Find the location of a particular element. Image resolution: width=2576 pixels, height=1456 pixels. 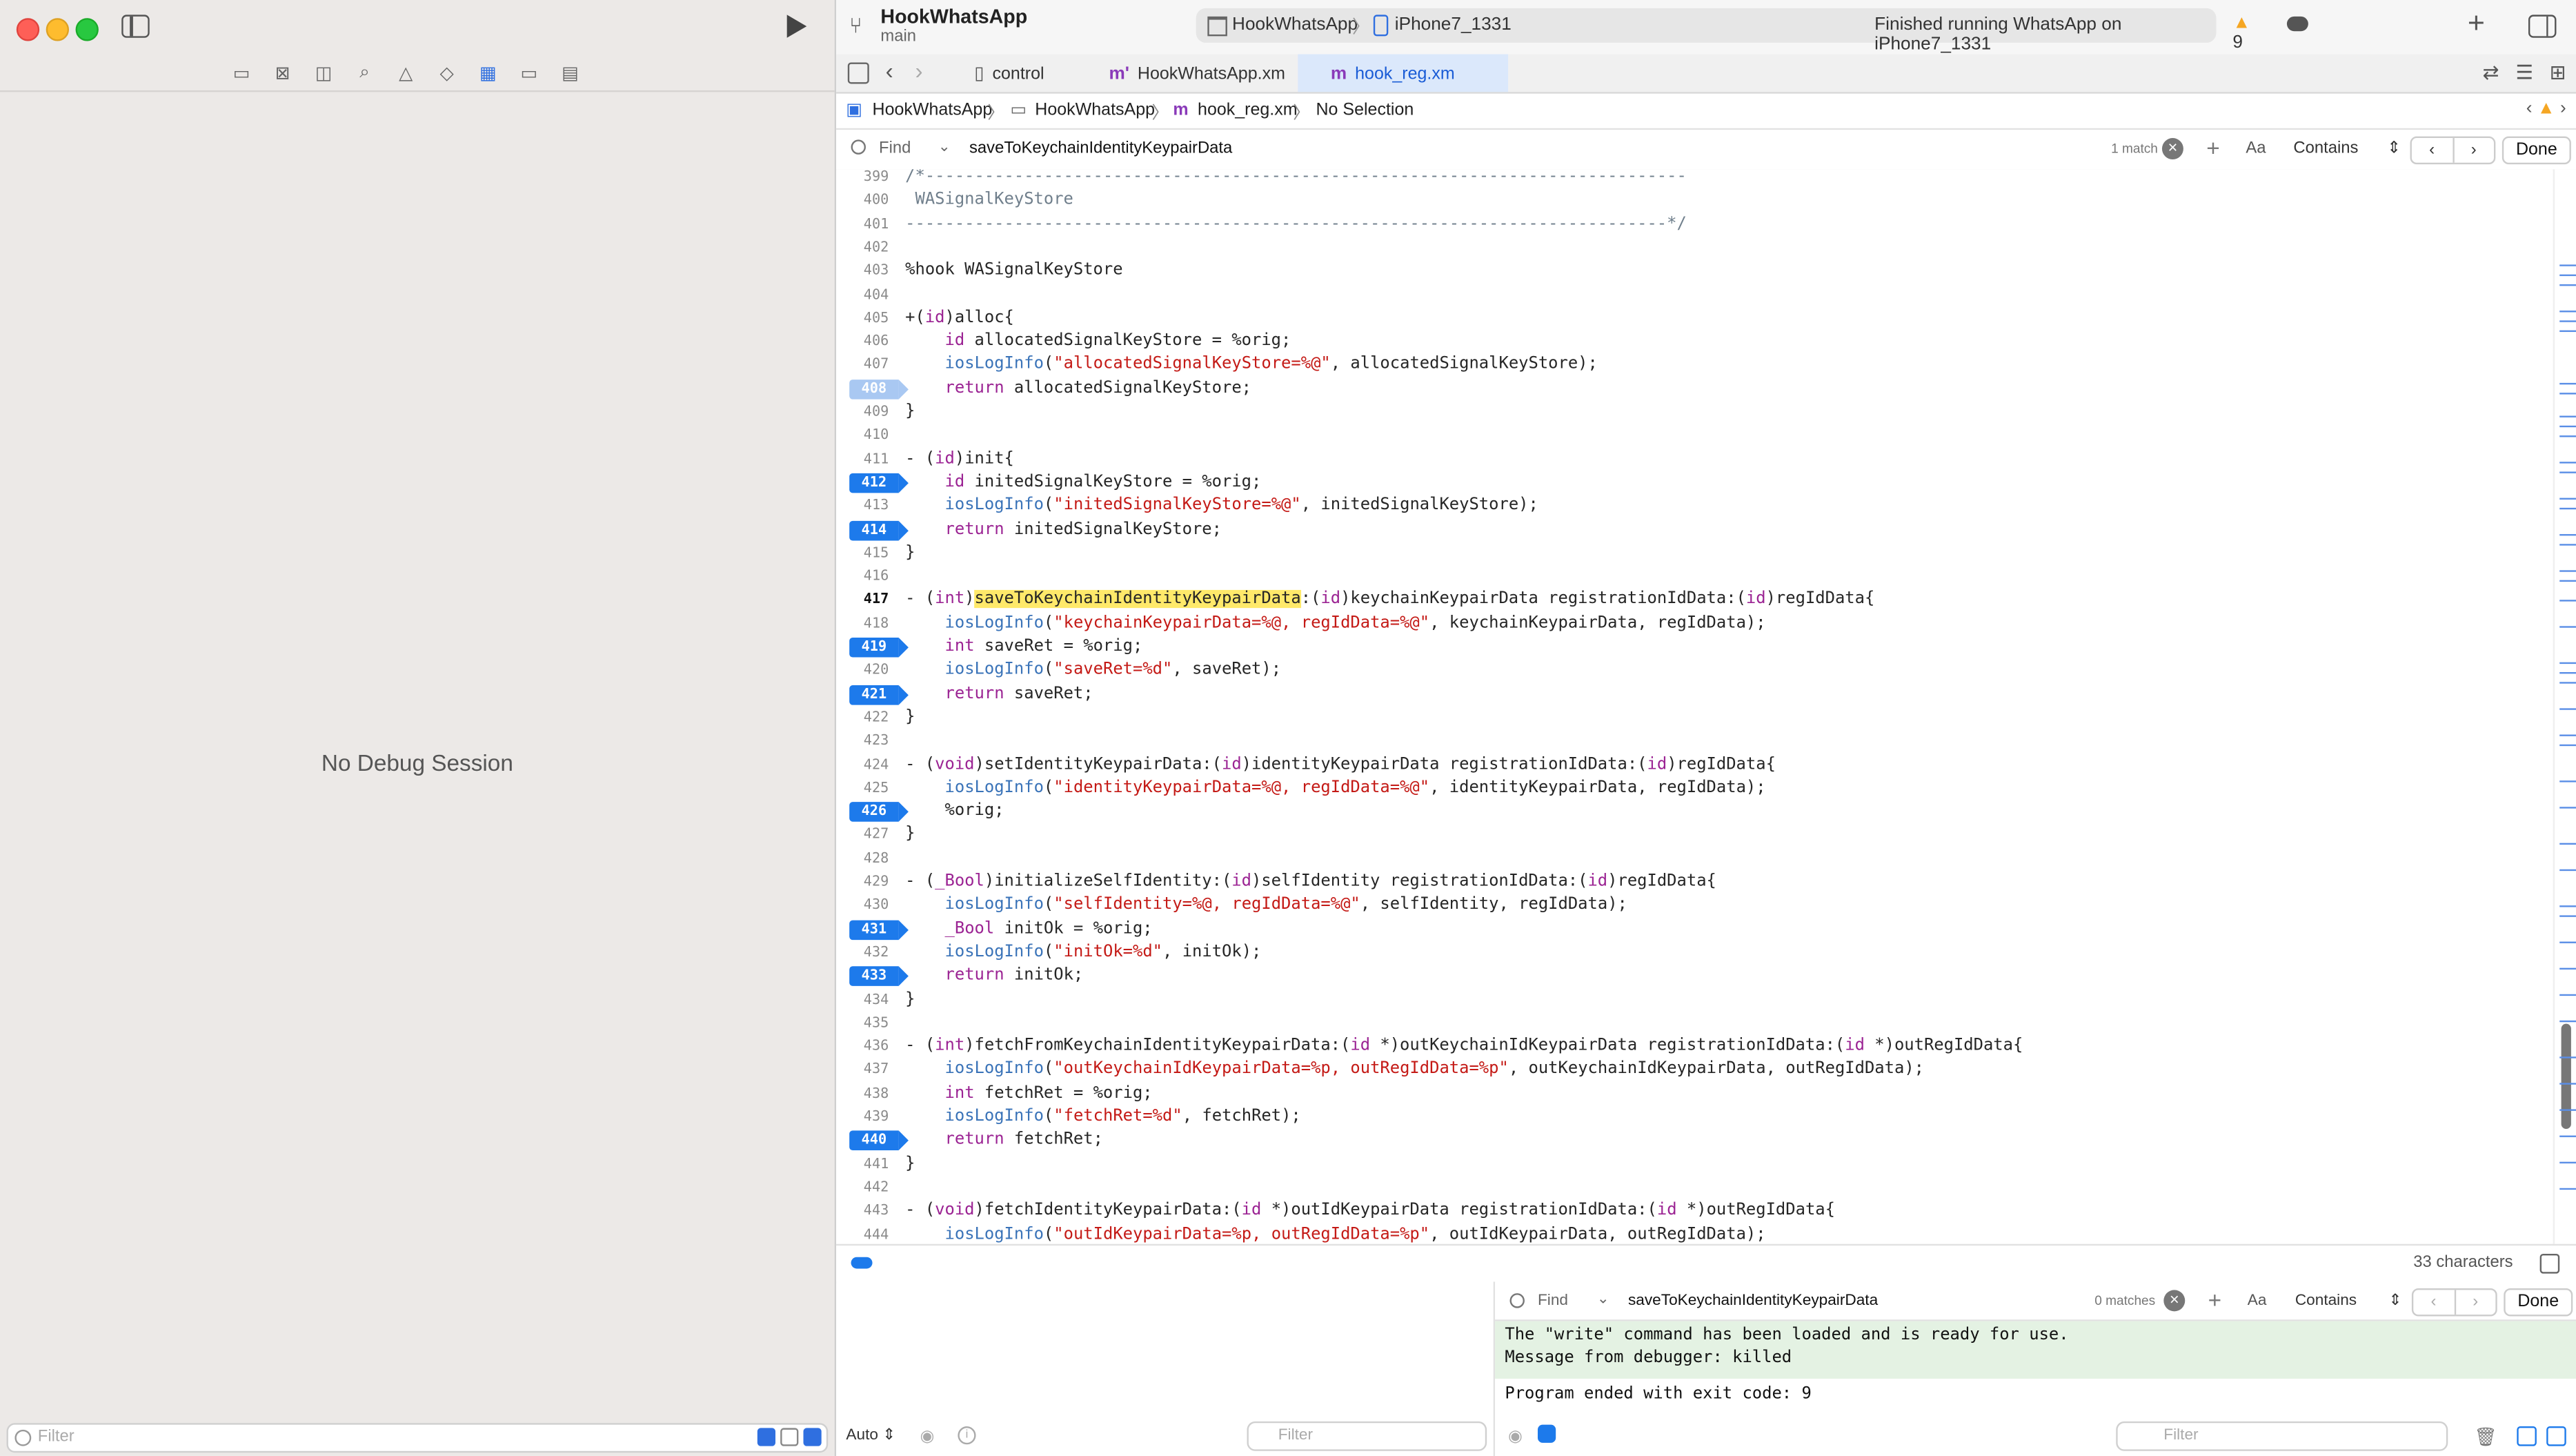

breakpoint-marker: 408 is located at coordinates (879, 389).